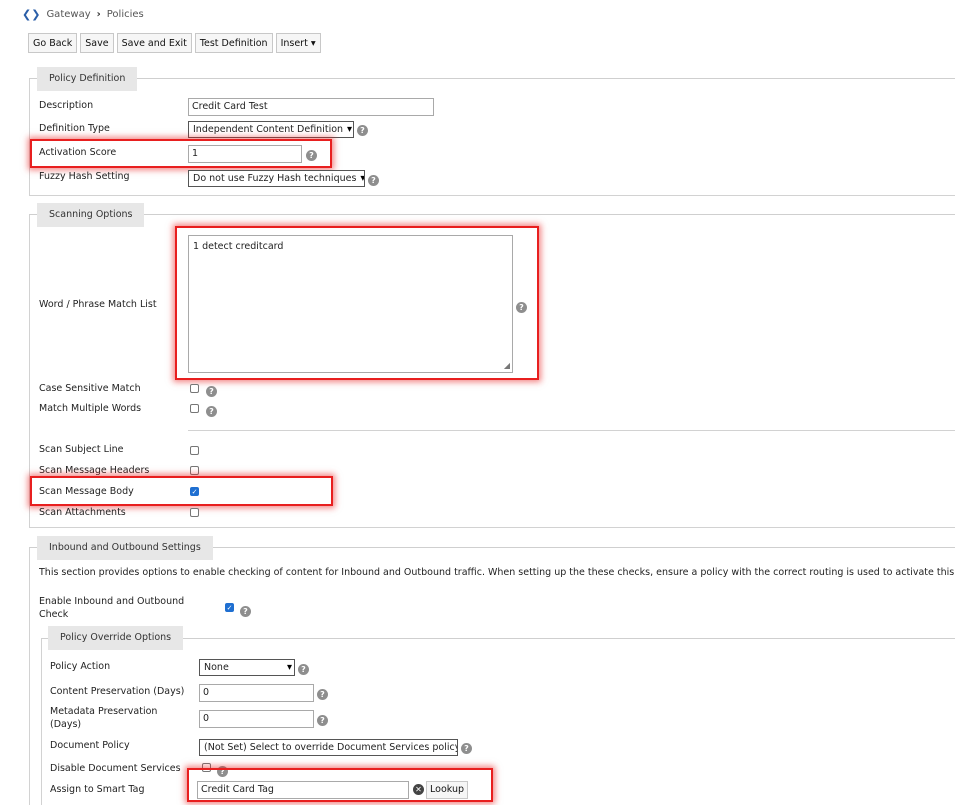 This screenshot has height=805, width=955. Describe the element at coordinates (115, 768) in the screenshot. I see `disable-doc-services-label: Disable Document Services` at that location.